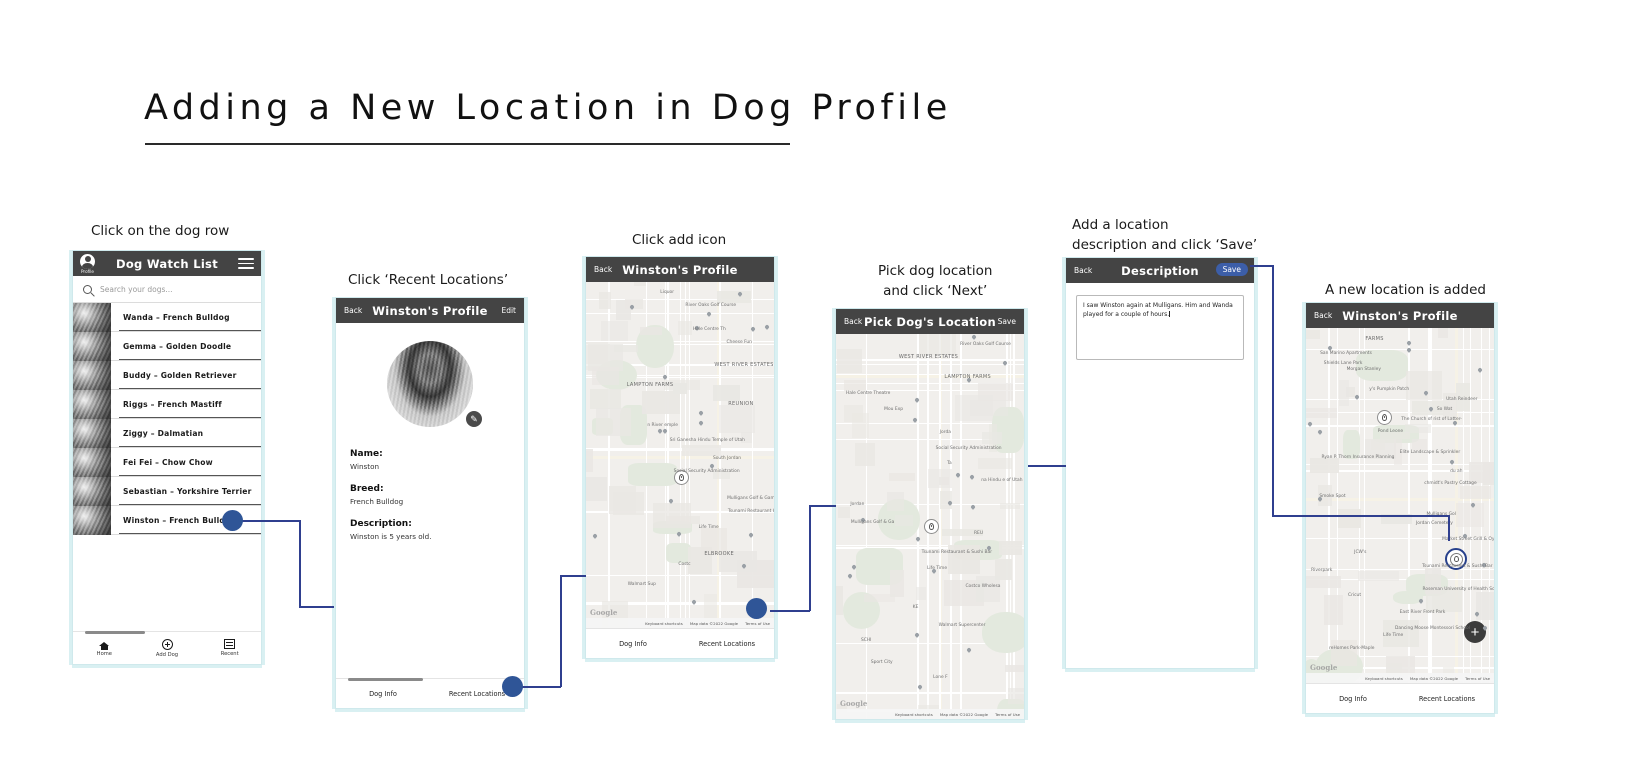 This screenshot has height=775, width=1650. I want to click on tab-home: Home, so click(104, 648).